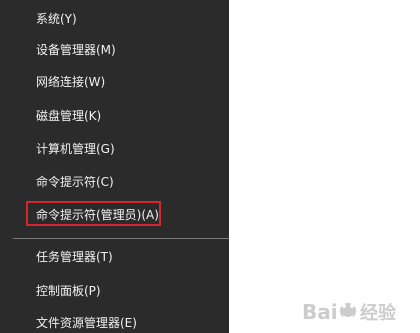 This screenshot has width=420, height=333. Describe the element at coordinates (75, 182) in the screenshot. I see `menu-item-command-prompt: 命令提示符(C)` at that location.